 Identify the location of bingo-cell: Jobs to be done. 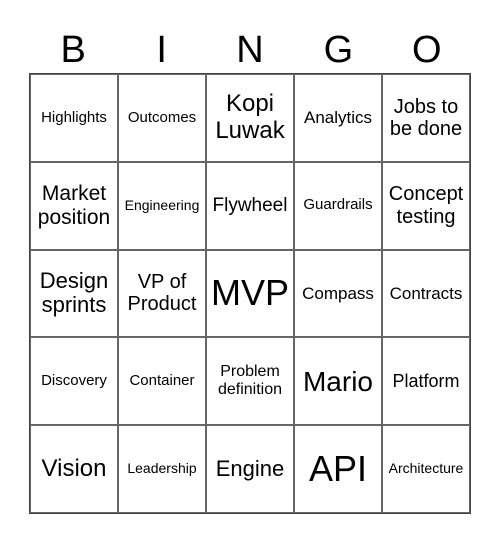
(426, 118).